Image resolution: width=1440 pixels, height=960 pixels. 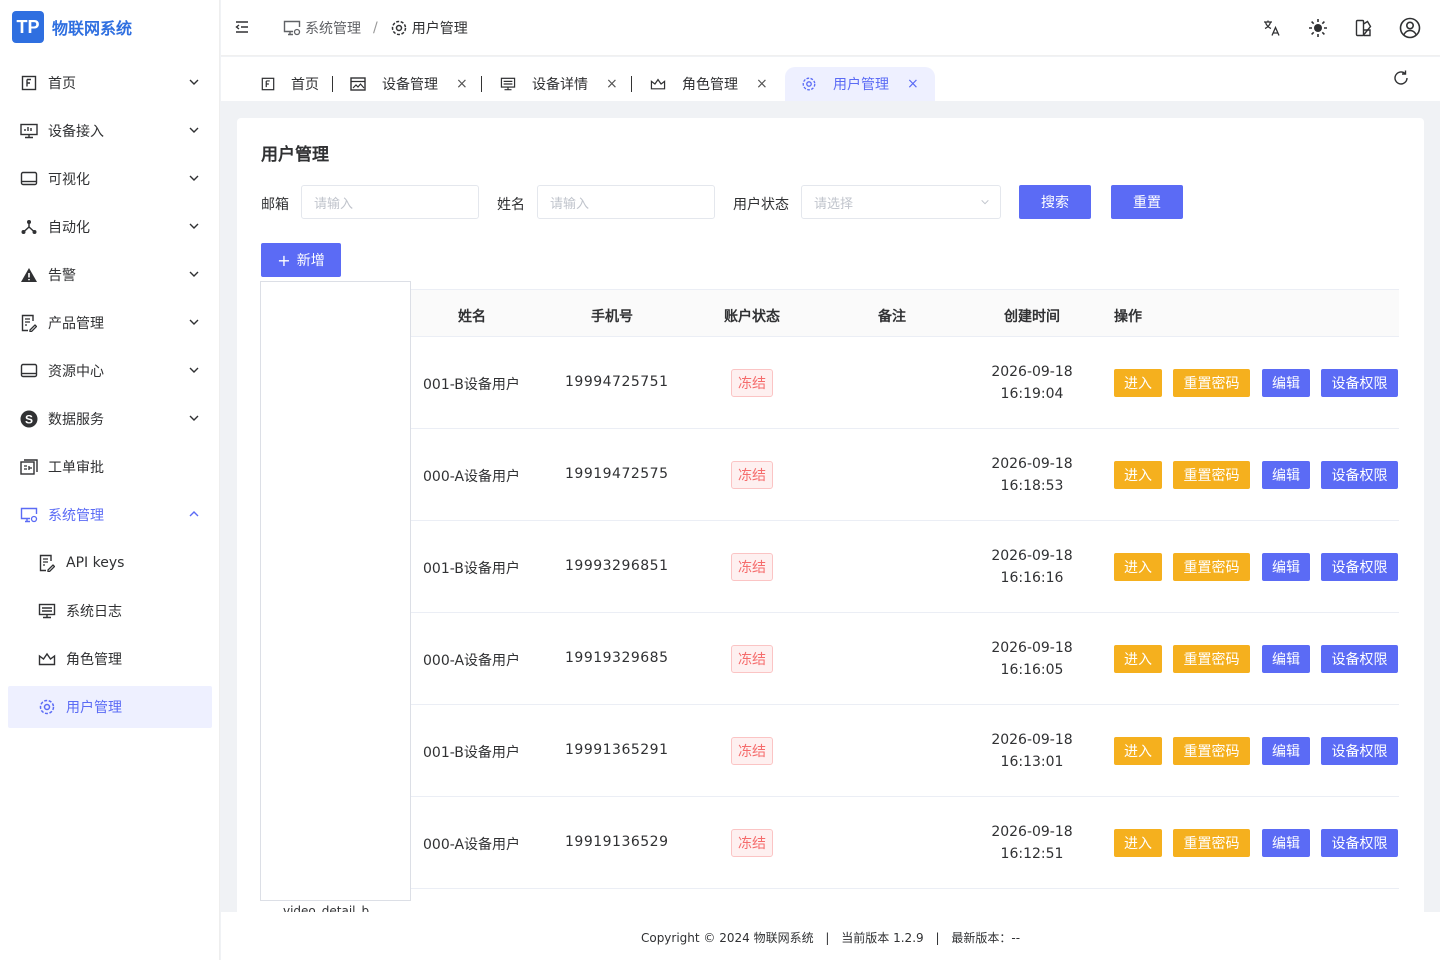 I want to click on sidebar-subitem-role: 角色管理, so click(x=110, y=659).